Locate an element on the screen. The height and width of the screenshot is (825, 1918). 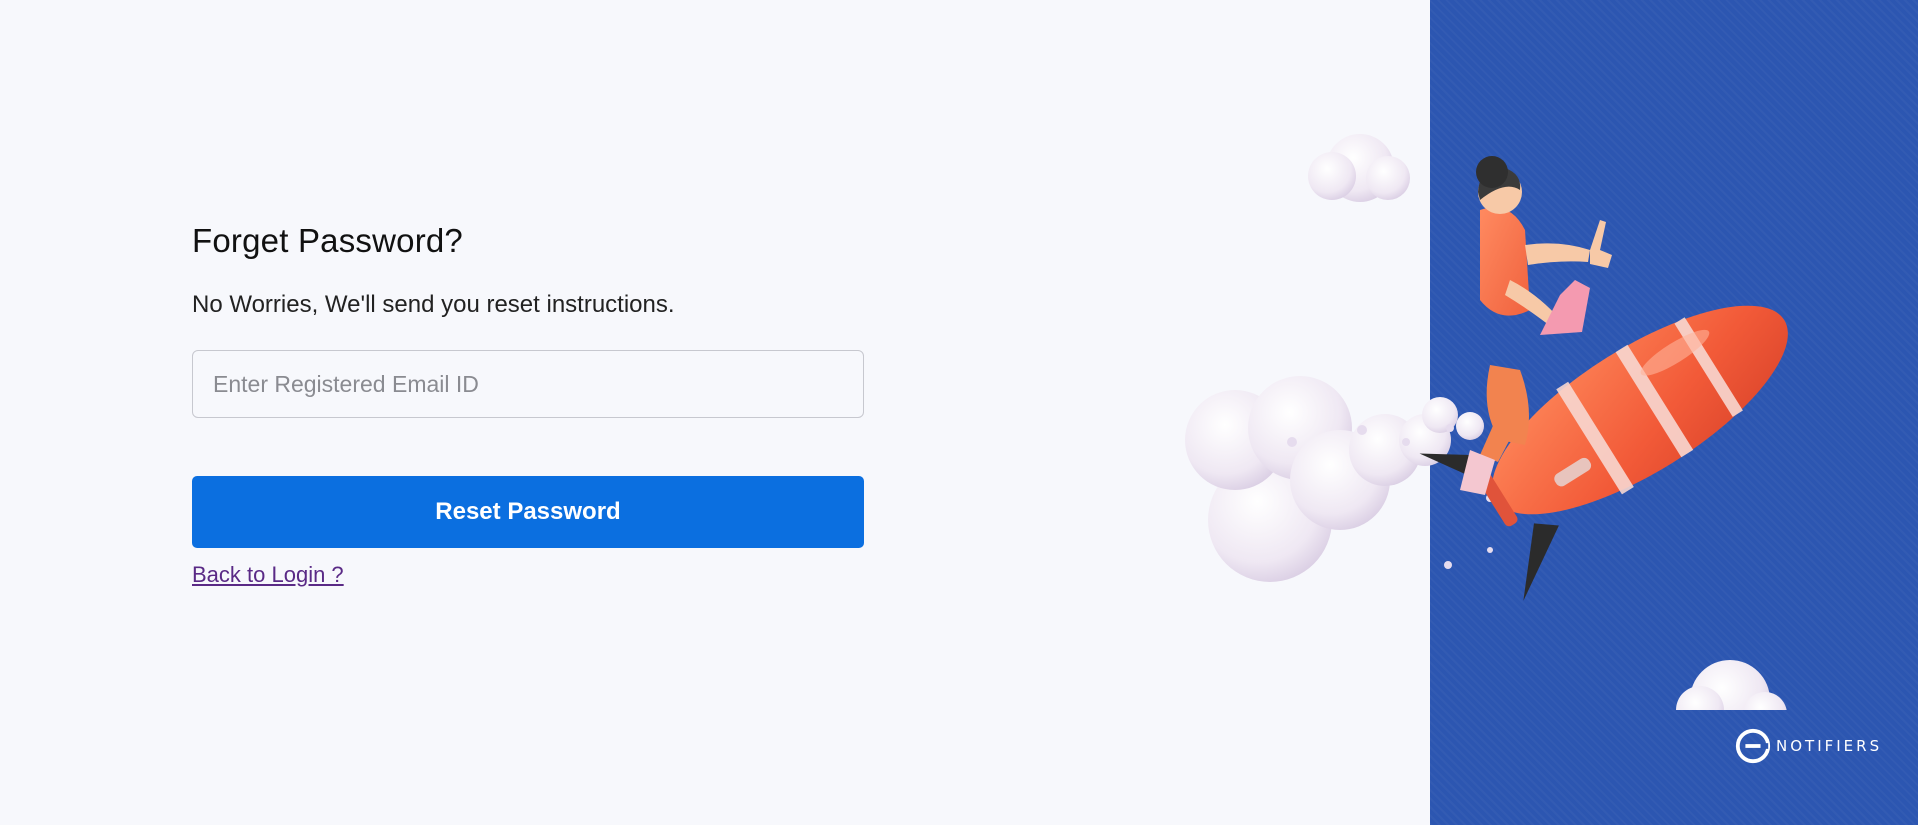
e-logo-icon is located at coordinates (1753, 746).